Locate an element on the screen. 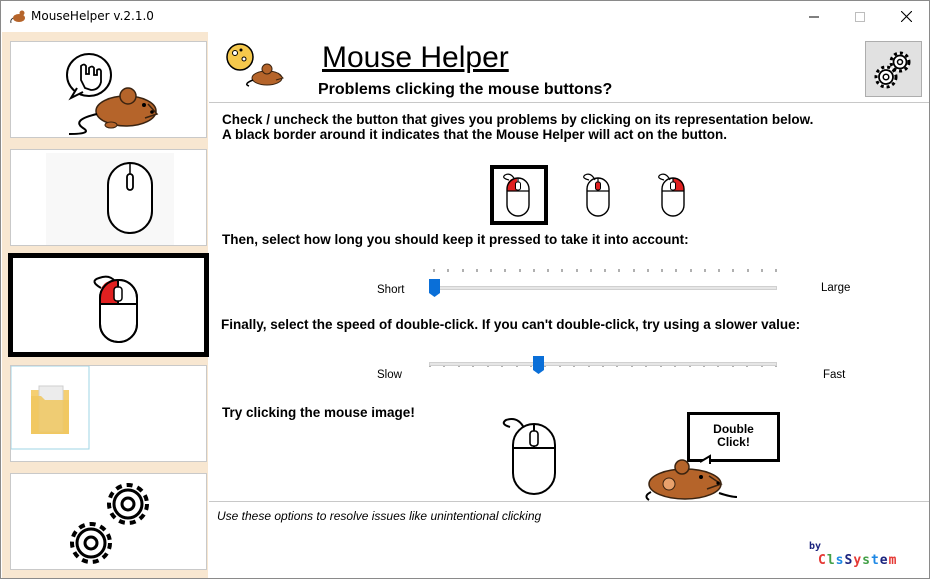  mouse-right-button-icon is located at coordinates (671, 195).